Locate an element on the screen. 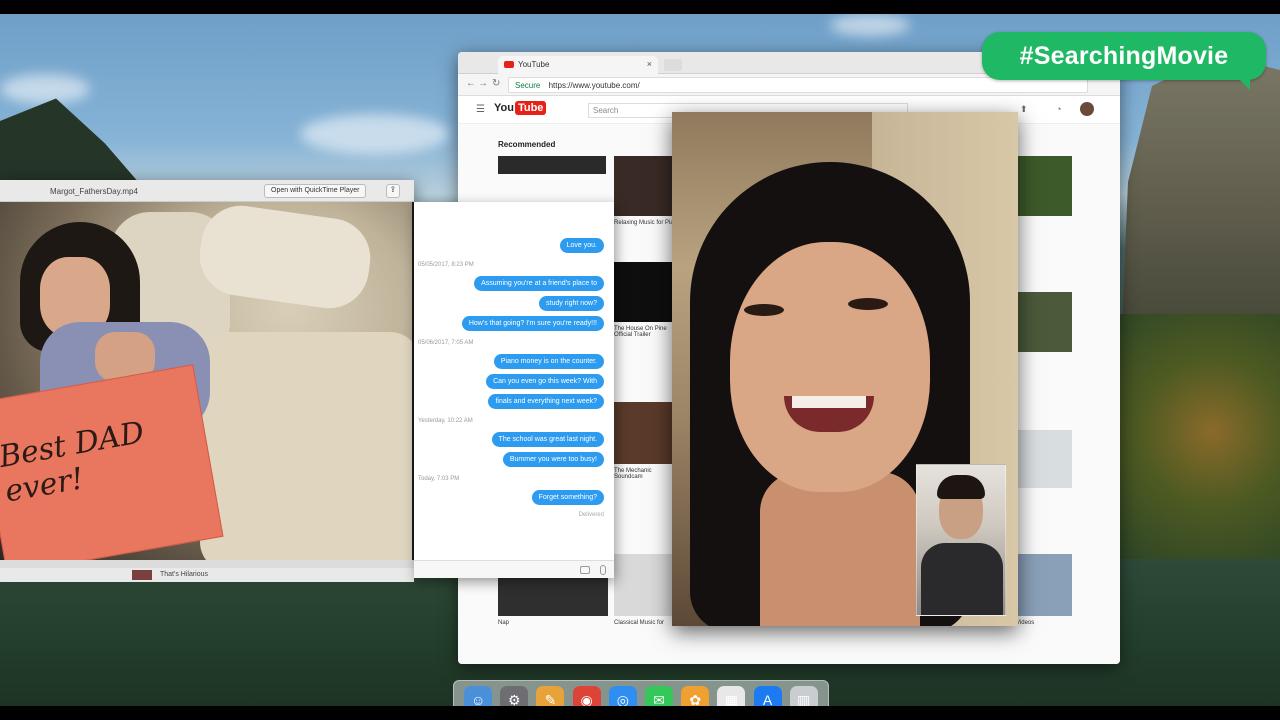 The image size is (1280, 720). new-tab-button is located at coordinates (673, 65).